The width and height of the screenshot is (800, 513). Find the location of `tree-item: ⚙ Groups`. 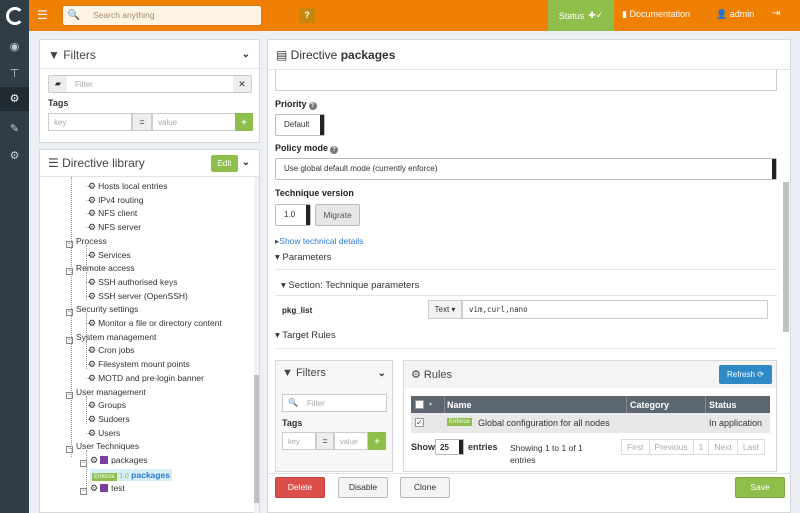

tree-item: ⚙ Groups is located at coordinates (107, 405).